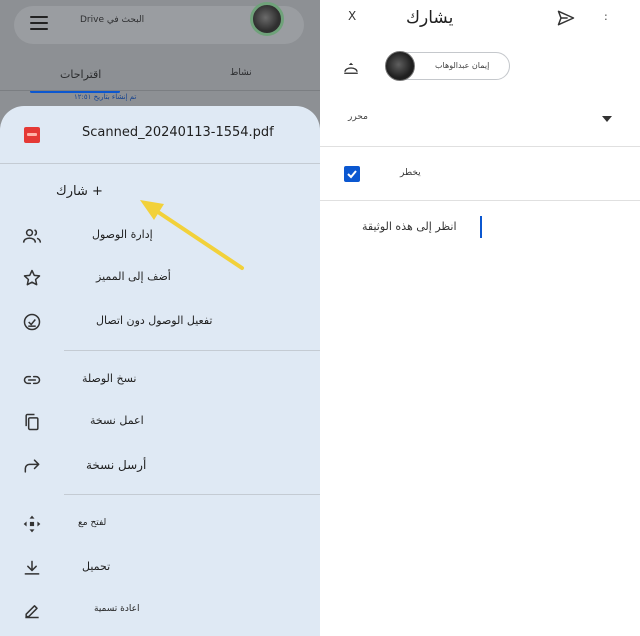 Image resolution: width=640 pixels, height=636 pixels. I want to click on menu-item-offline: تفعيل الوصول دون اتصال, so click(160, 322).